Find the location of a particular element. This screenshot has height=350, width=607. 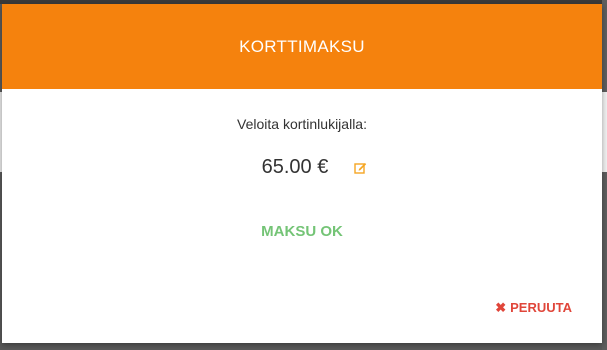

dialog-title: KORTTIMAKSU is located at coordinates (302, 46).